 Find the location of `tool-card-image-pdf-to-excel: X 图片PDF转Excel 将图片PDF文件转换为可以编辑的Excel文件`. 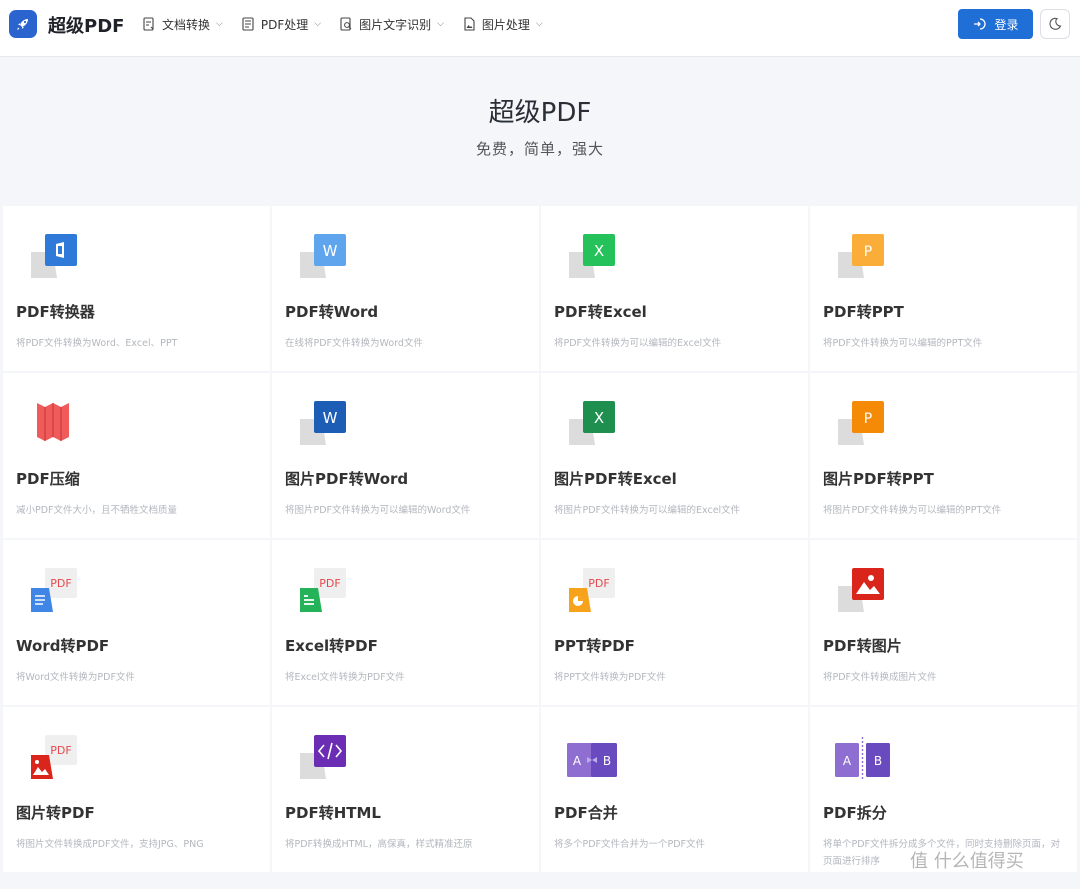

tool-card-image-pdf-to-excel: X 图片PDF转Excel 将图片PDF文件转换为可以编辑的Excel文件 is located at coordinates (674, 455).